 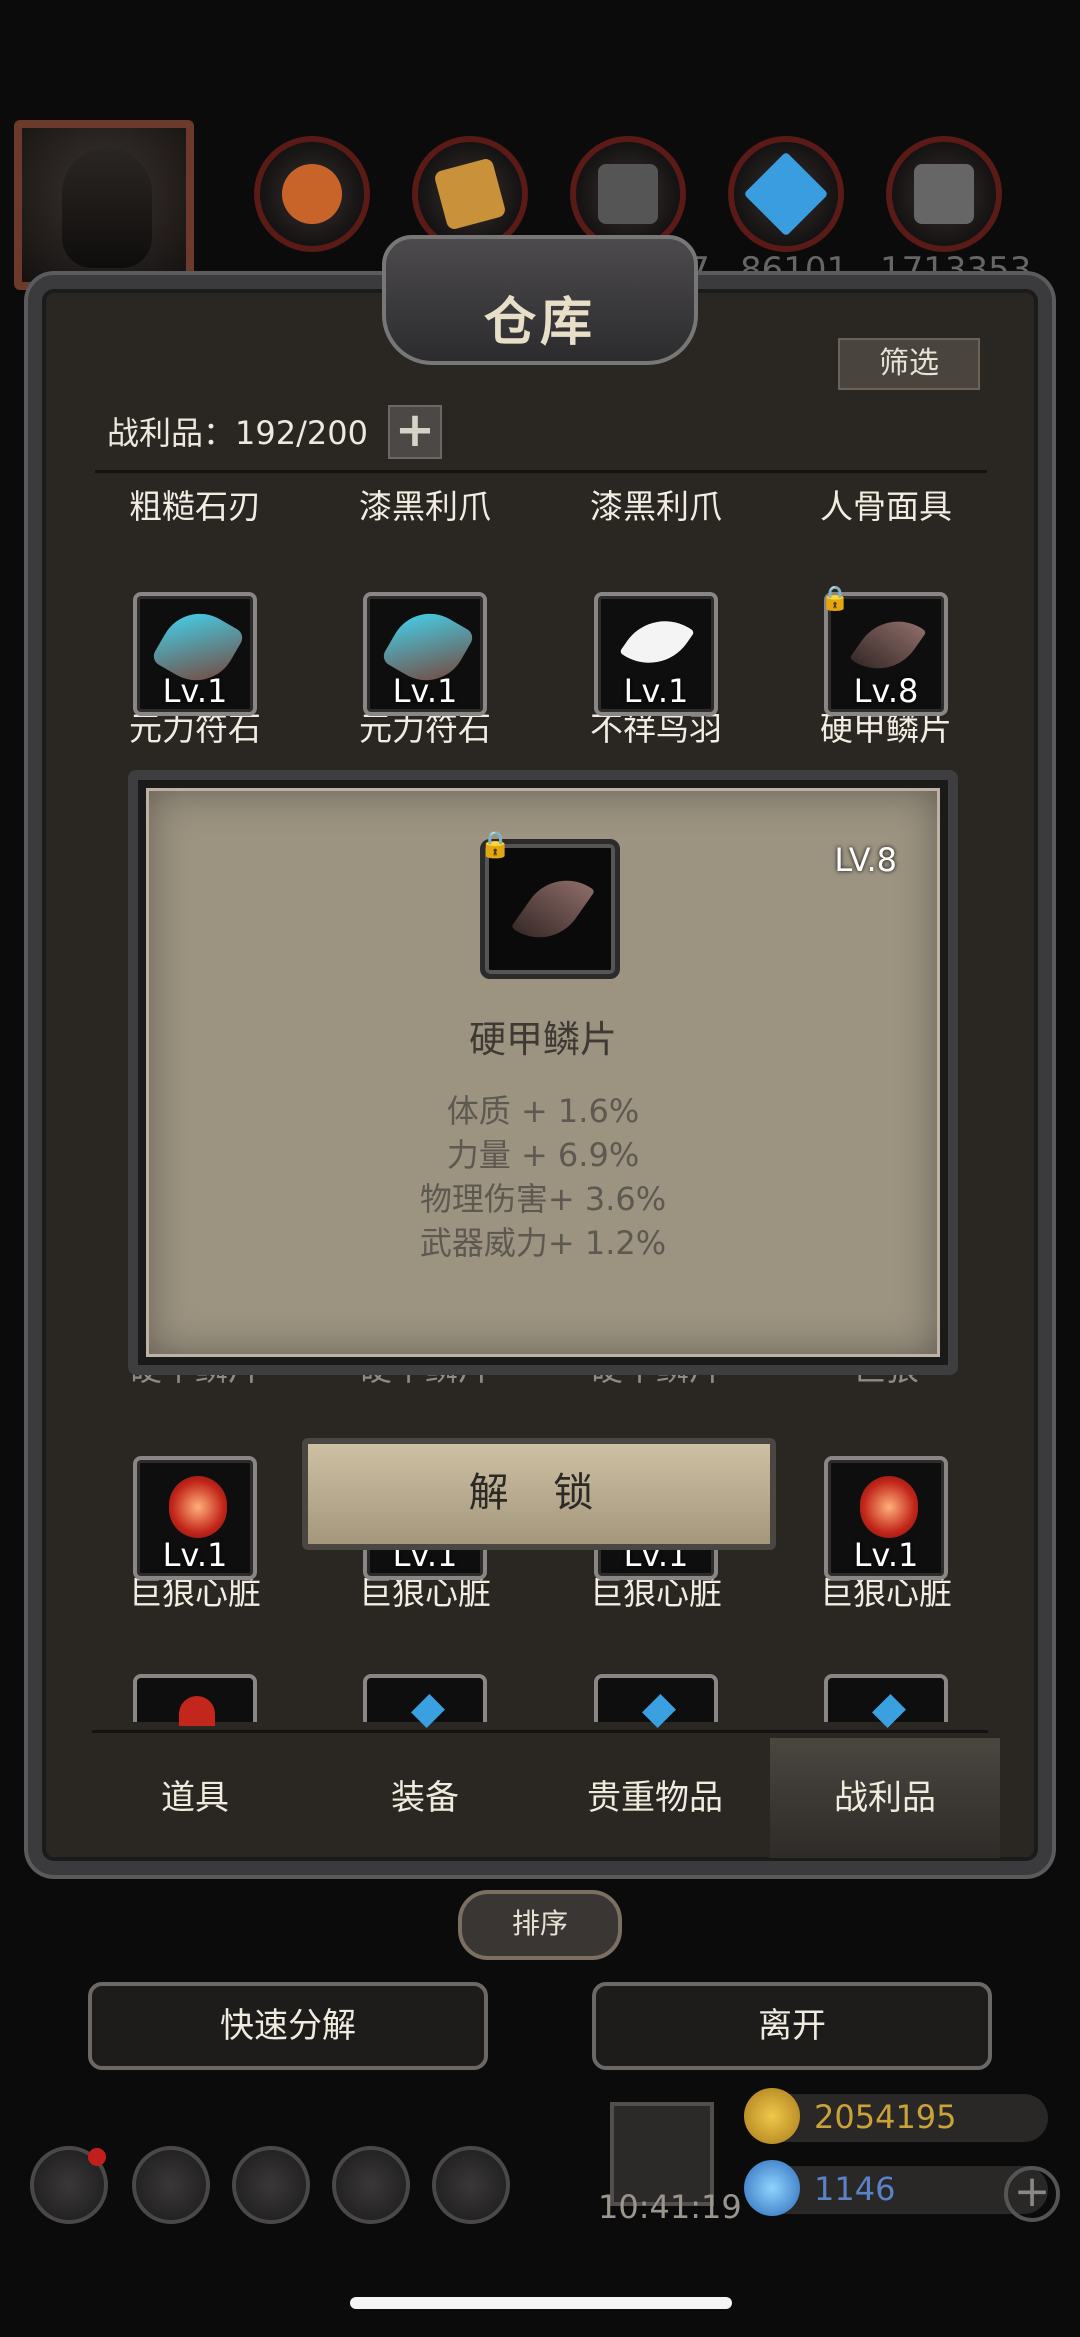 What do you see at coordinates (885, 2117) in the screenshot?
I see `gold-amount: 2054195` at bounding box center [885, 2117].